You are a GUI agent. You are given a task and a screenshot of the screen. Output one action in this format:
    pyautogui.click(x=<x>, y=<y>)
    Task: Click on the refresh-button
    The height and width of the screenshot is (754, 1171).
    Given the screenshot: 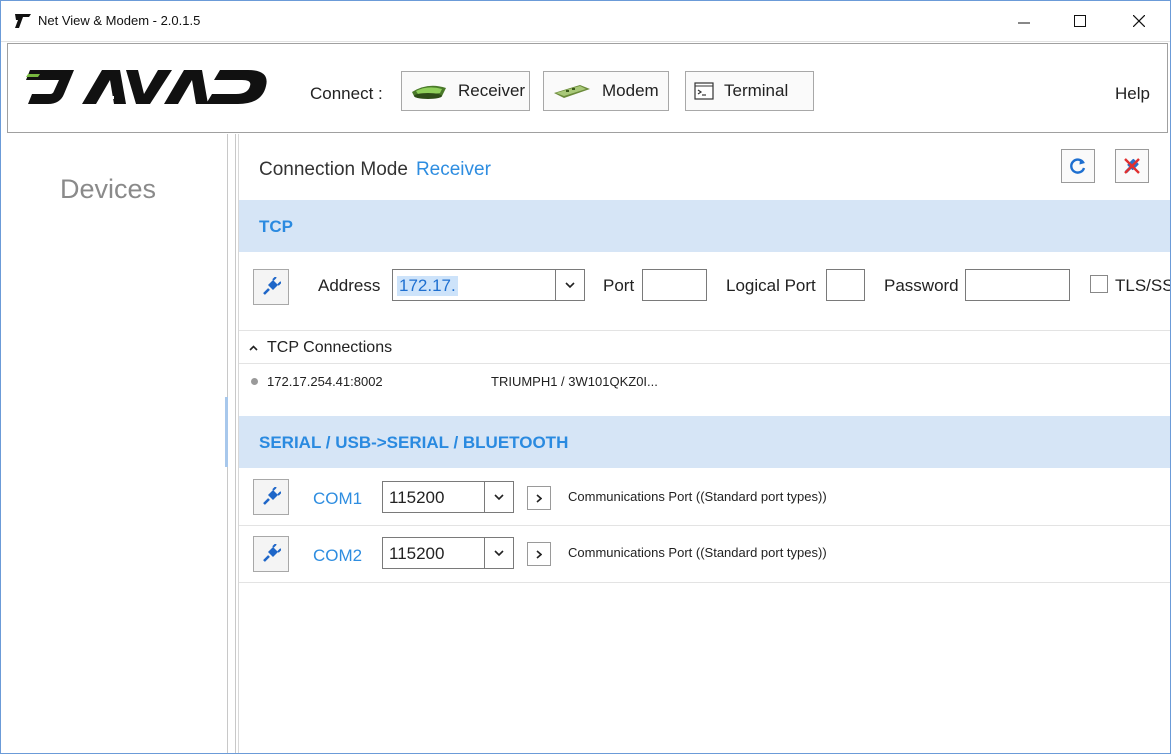 What is the action you would take?
    pyautogui.click(x=1078, y=166)
    